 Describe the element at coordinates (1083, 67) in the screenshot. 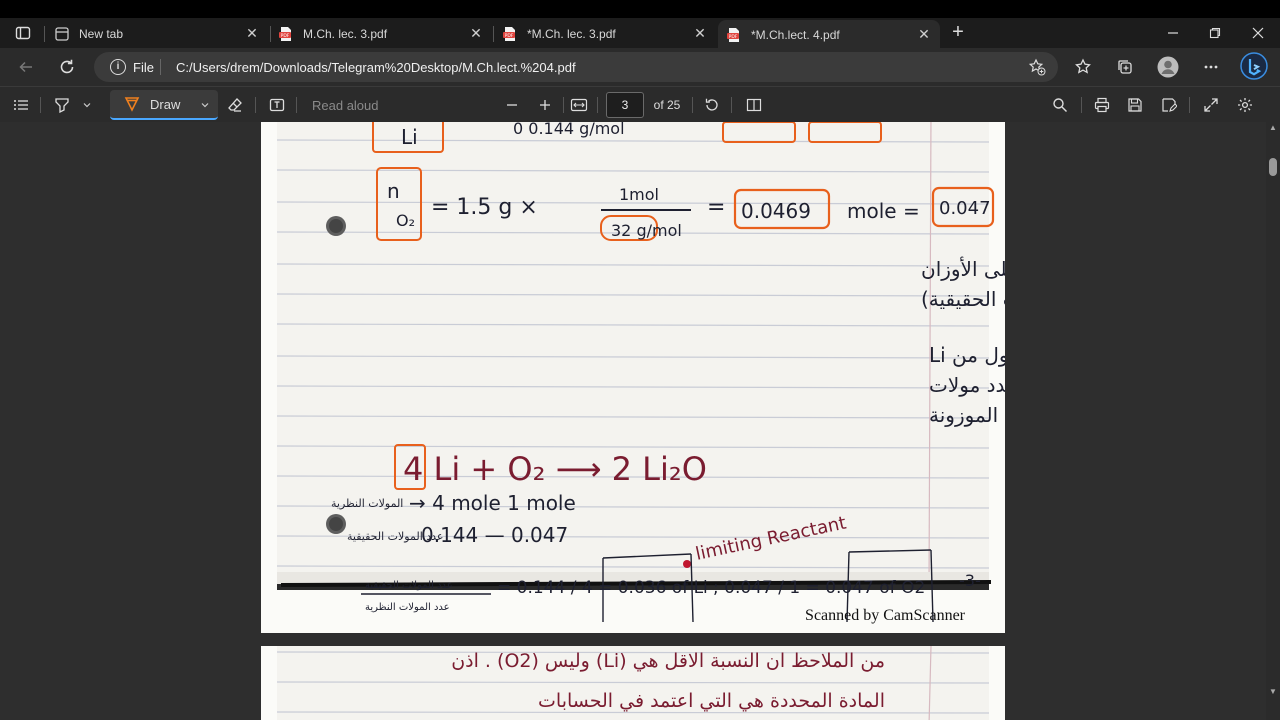

I see `favorites-icon` at that location.